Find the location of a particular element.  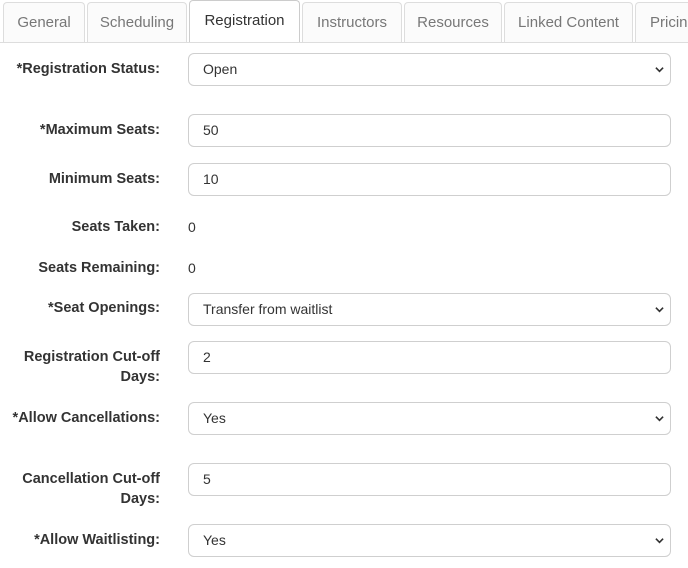

registration-cutoff-label: Registration Cut-off Days: is located at coordinates (91, 367).